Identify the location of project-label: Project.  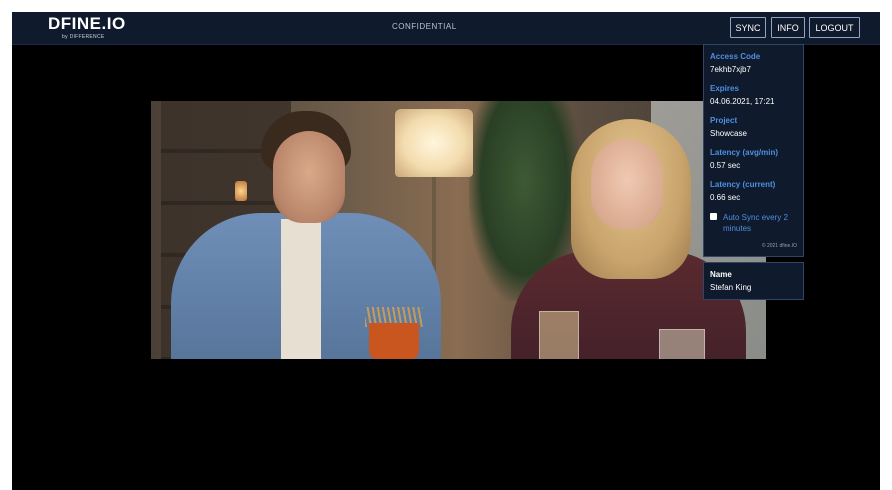
(724, 120).